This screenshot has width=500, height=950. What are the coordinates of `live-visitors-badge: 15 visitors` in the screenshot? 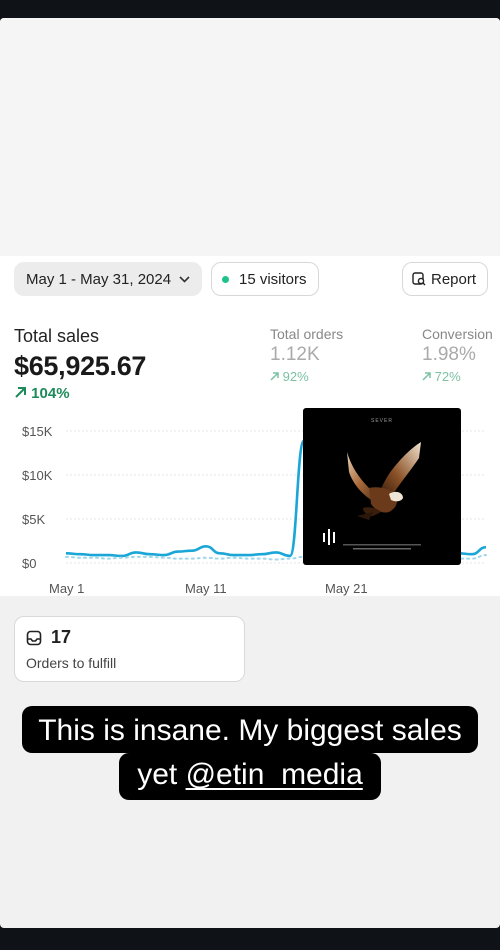 It's located at (265, 279).